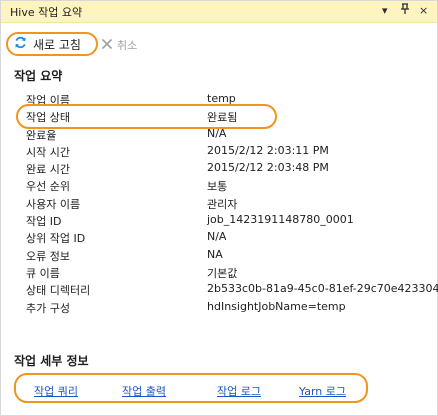 This screenshot has height=416, width=438. Describe the element at coordinates (53, 204) in the screenshot. I see `summary-row-label: 사용자 이름` at that location.